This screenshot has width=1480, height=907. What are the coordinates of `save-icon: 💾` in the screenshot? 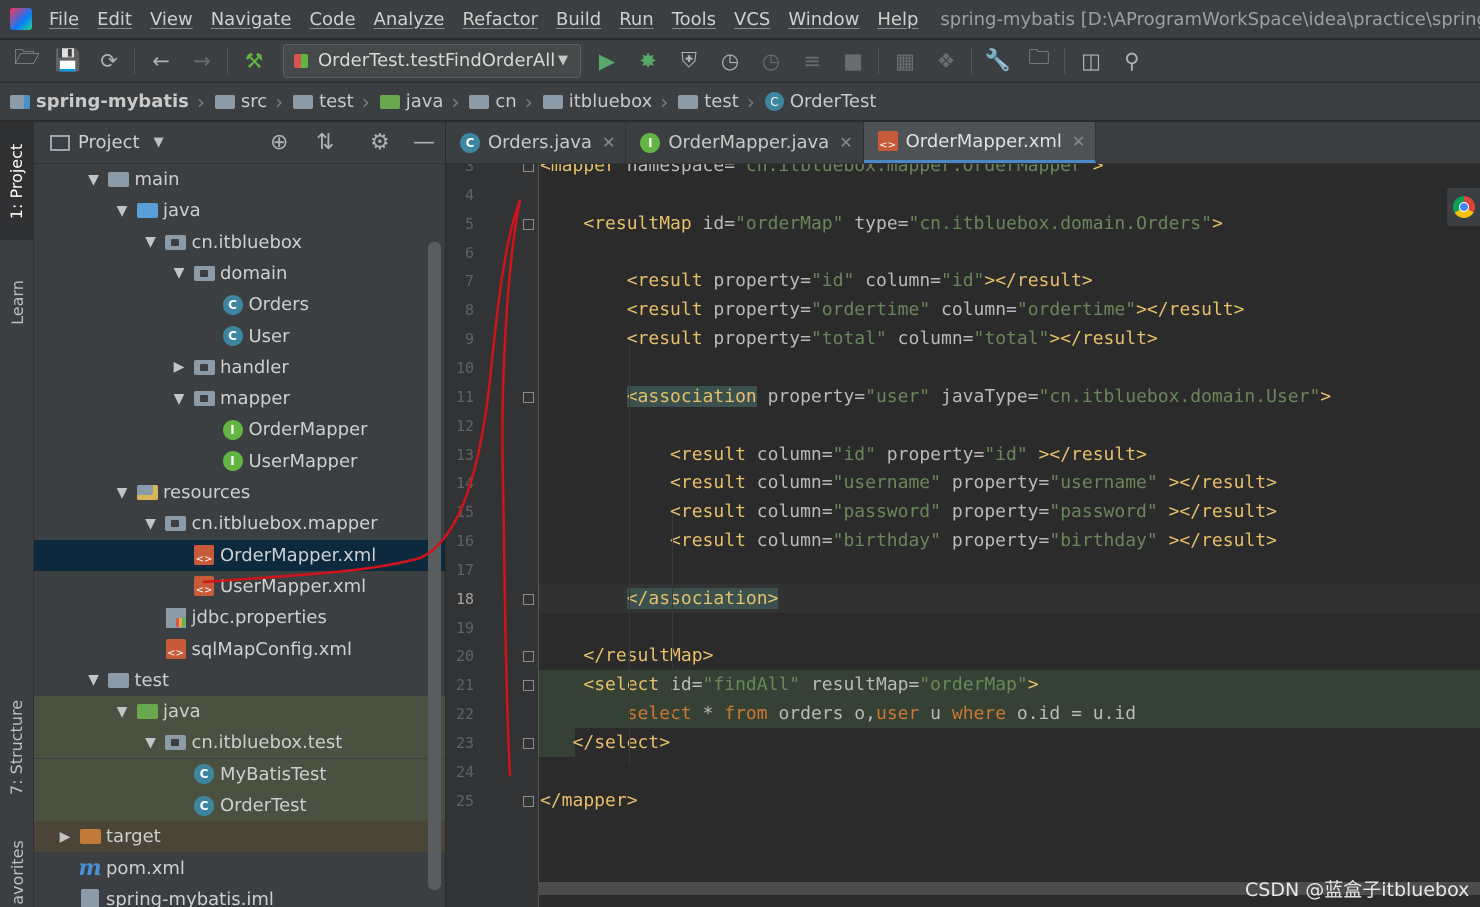 It's located at (68, 61).